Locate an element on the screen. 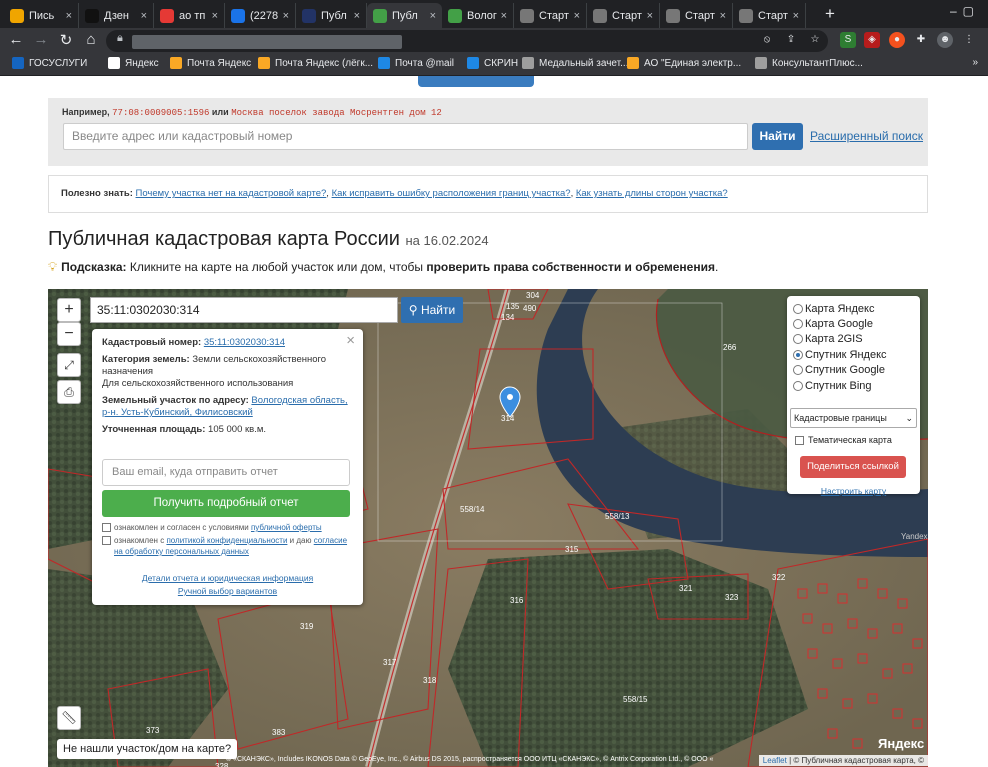 Image resolution: width=988 pixels, height=767 pixels. share-link-button: Поделиться ссылкой is located at coordinates (853, 467).